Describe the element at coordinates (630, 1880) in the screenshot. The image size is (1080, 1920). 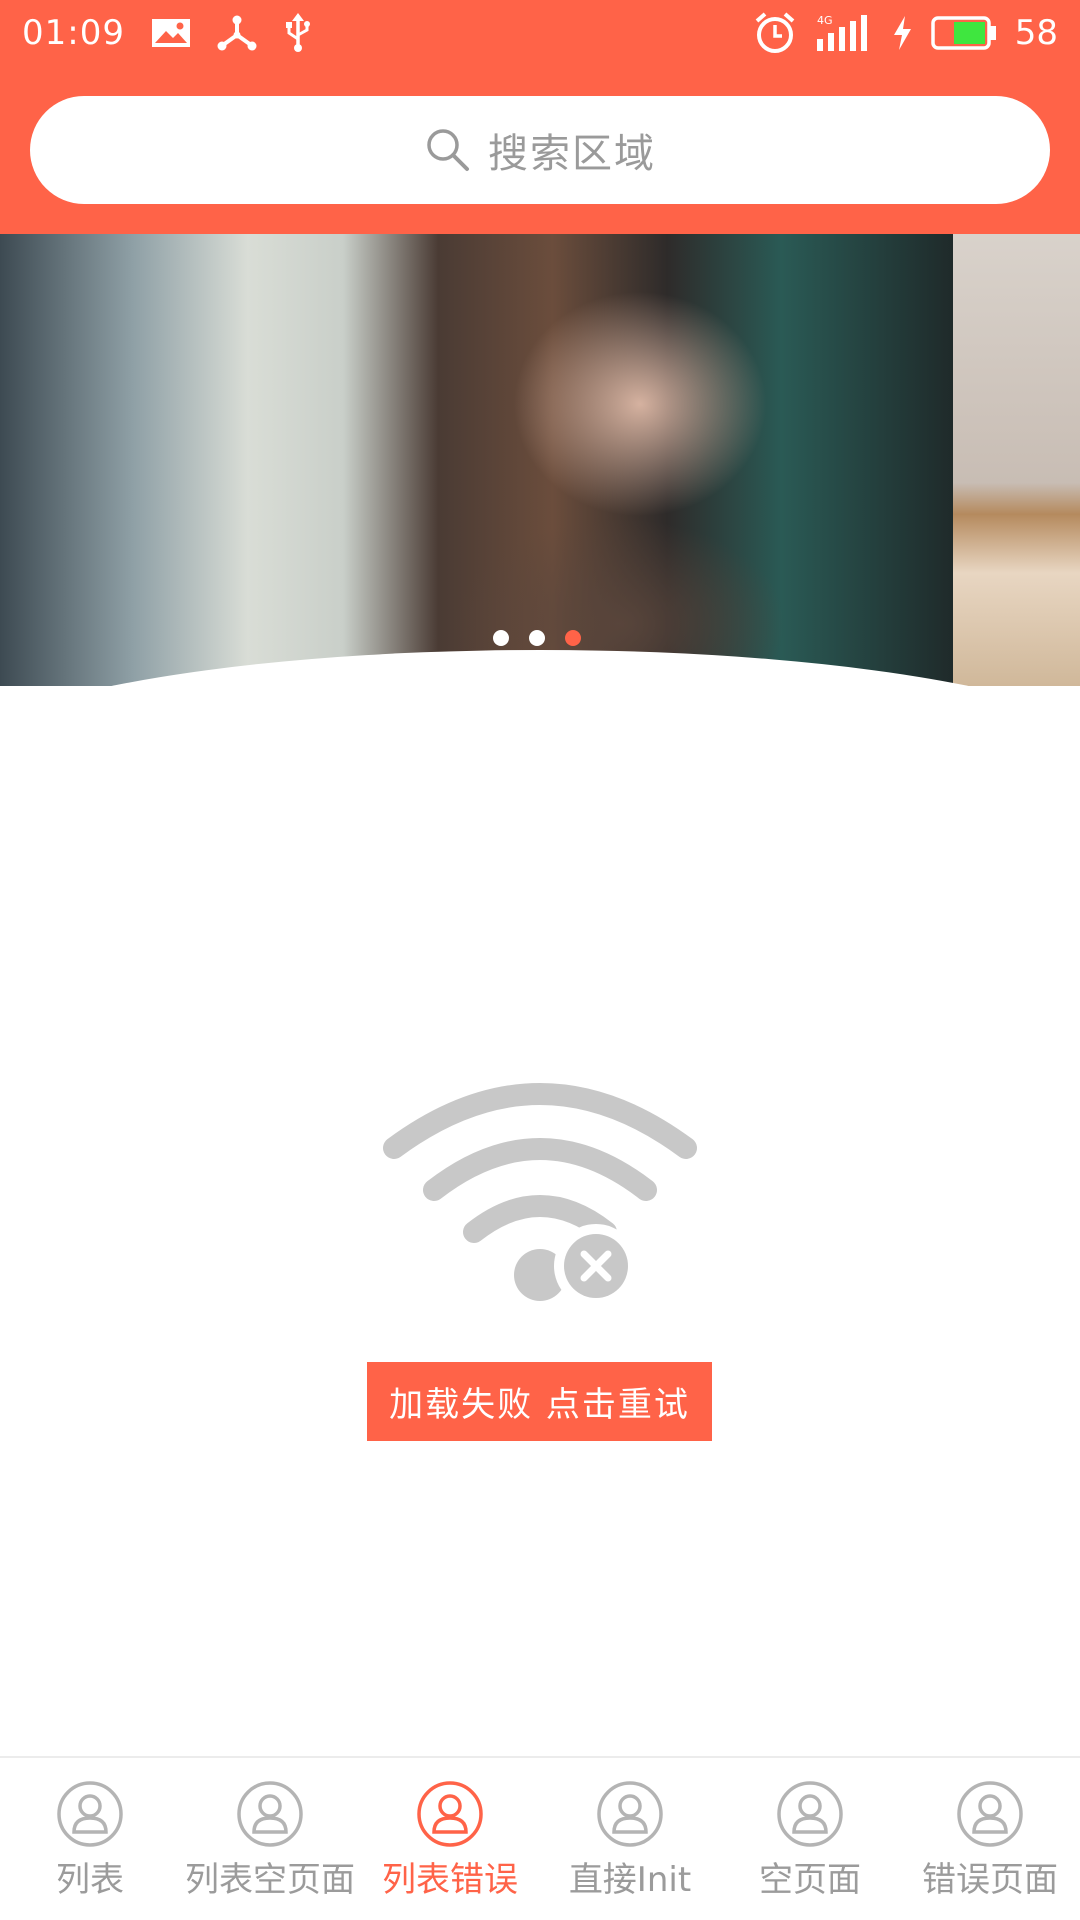
I see `nav-label: 直接Init` at that location.